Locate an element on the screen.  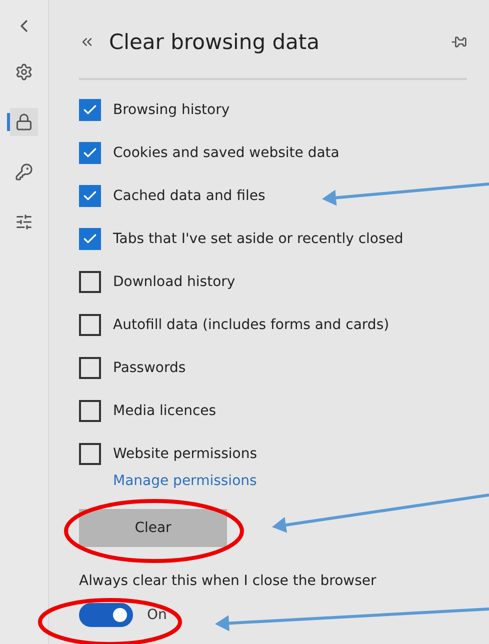
checkbox-label: Media licences is located at coordinates (164, 411).